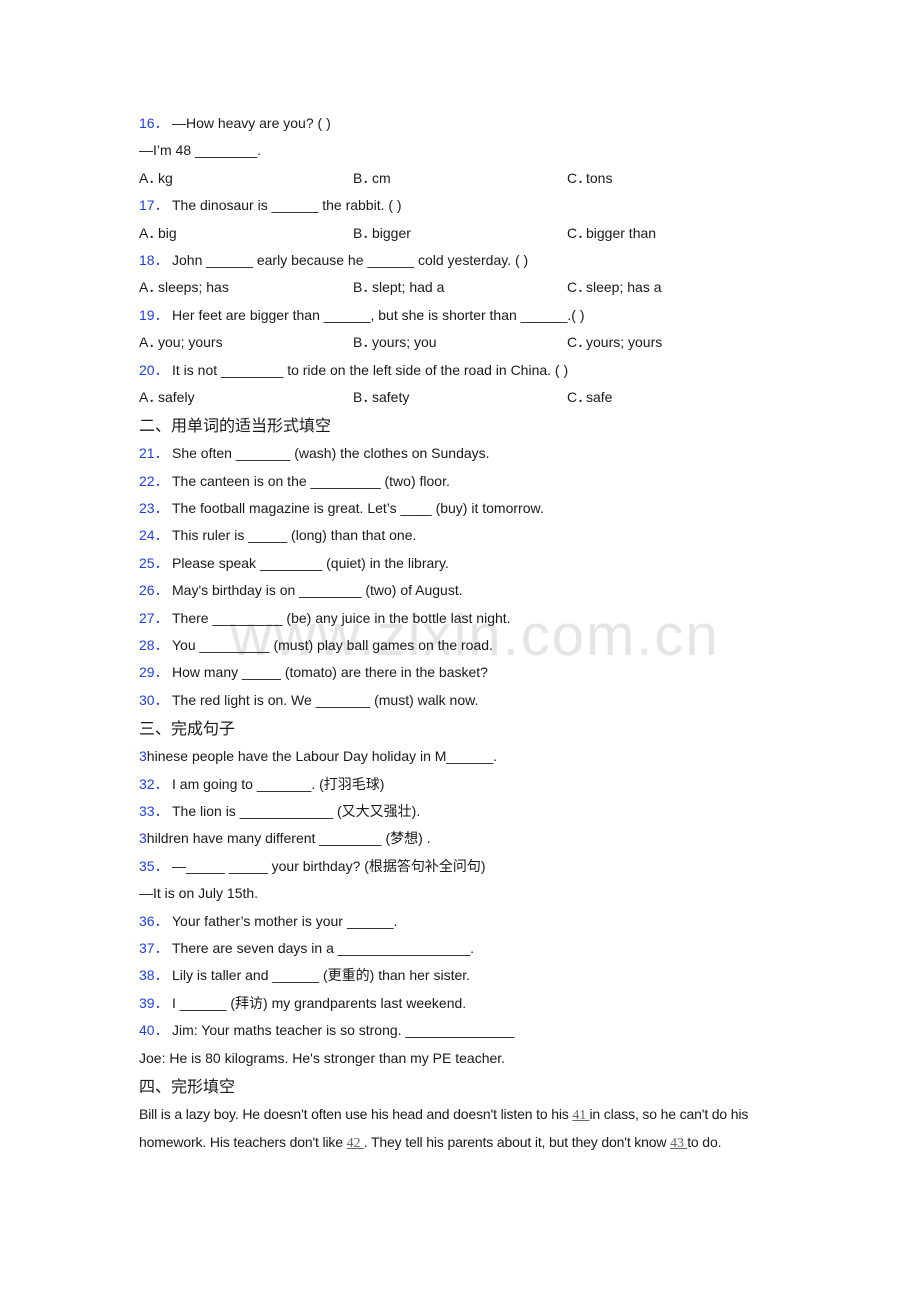  Describe the element at coordinates (329, 865) in the screenshot. I see `question-text: —_____ _____ your birthday? (根据答句补全问句)` at that location.